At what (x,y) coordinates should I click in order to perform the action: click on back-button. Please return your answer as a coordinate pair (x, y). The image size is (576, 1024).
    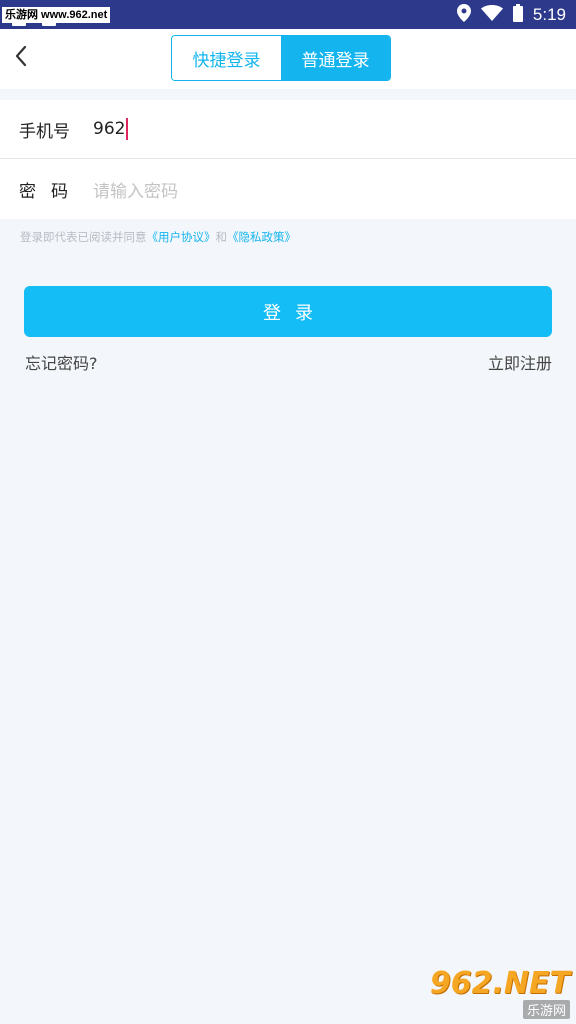
    Looking at the image, I should click on (21, 58).